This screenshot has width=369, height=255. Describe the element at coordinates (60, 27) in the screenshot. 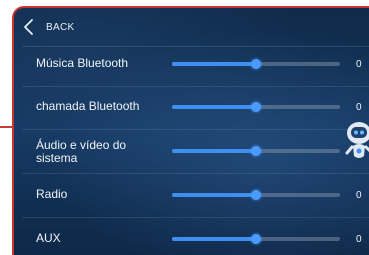

I see `back-label: BACK` at that location.